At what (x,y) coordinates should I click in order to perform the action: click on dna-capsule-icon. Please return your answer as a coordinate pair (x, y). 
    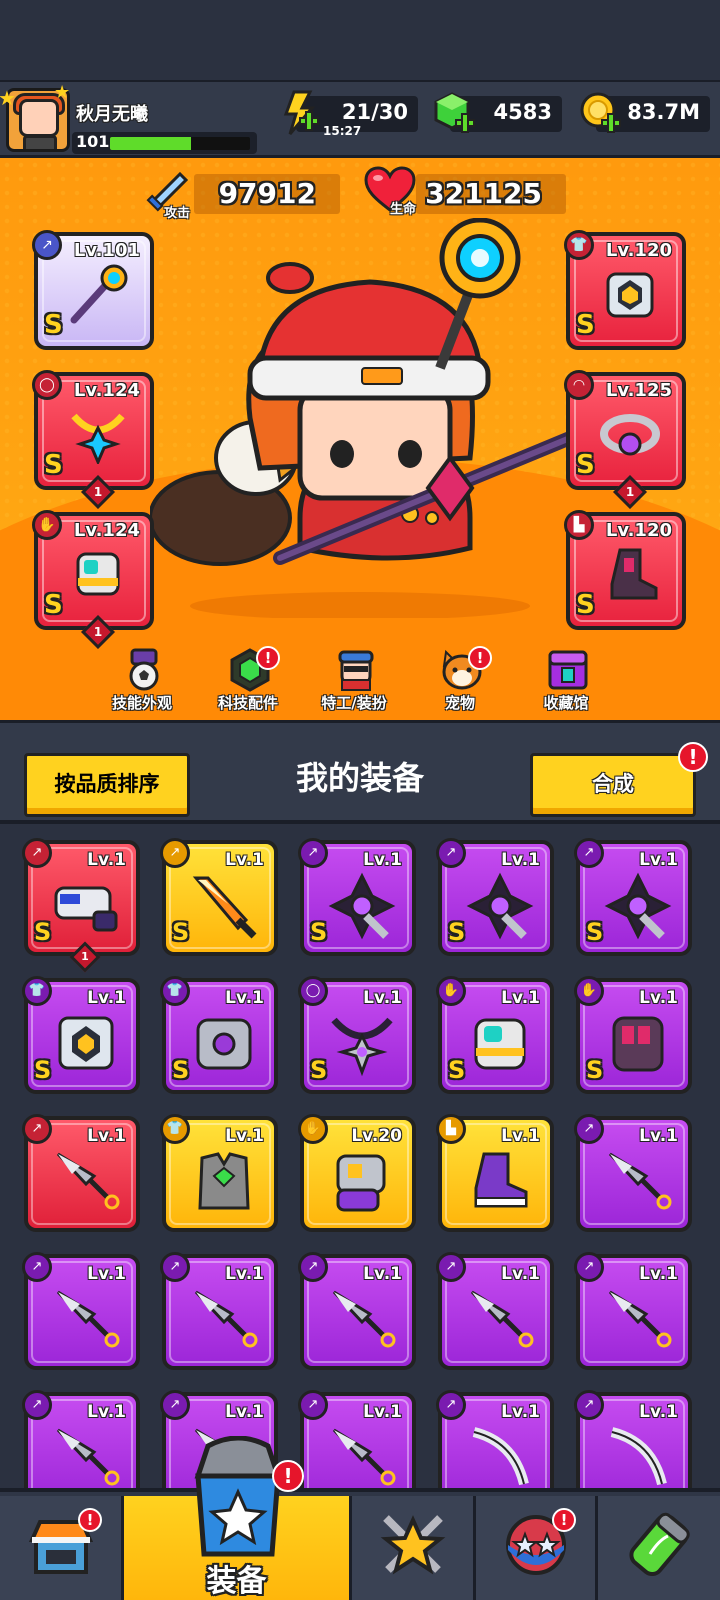
    Looking at the image, I should click on (659, 1544).